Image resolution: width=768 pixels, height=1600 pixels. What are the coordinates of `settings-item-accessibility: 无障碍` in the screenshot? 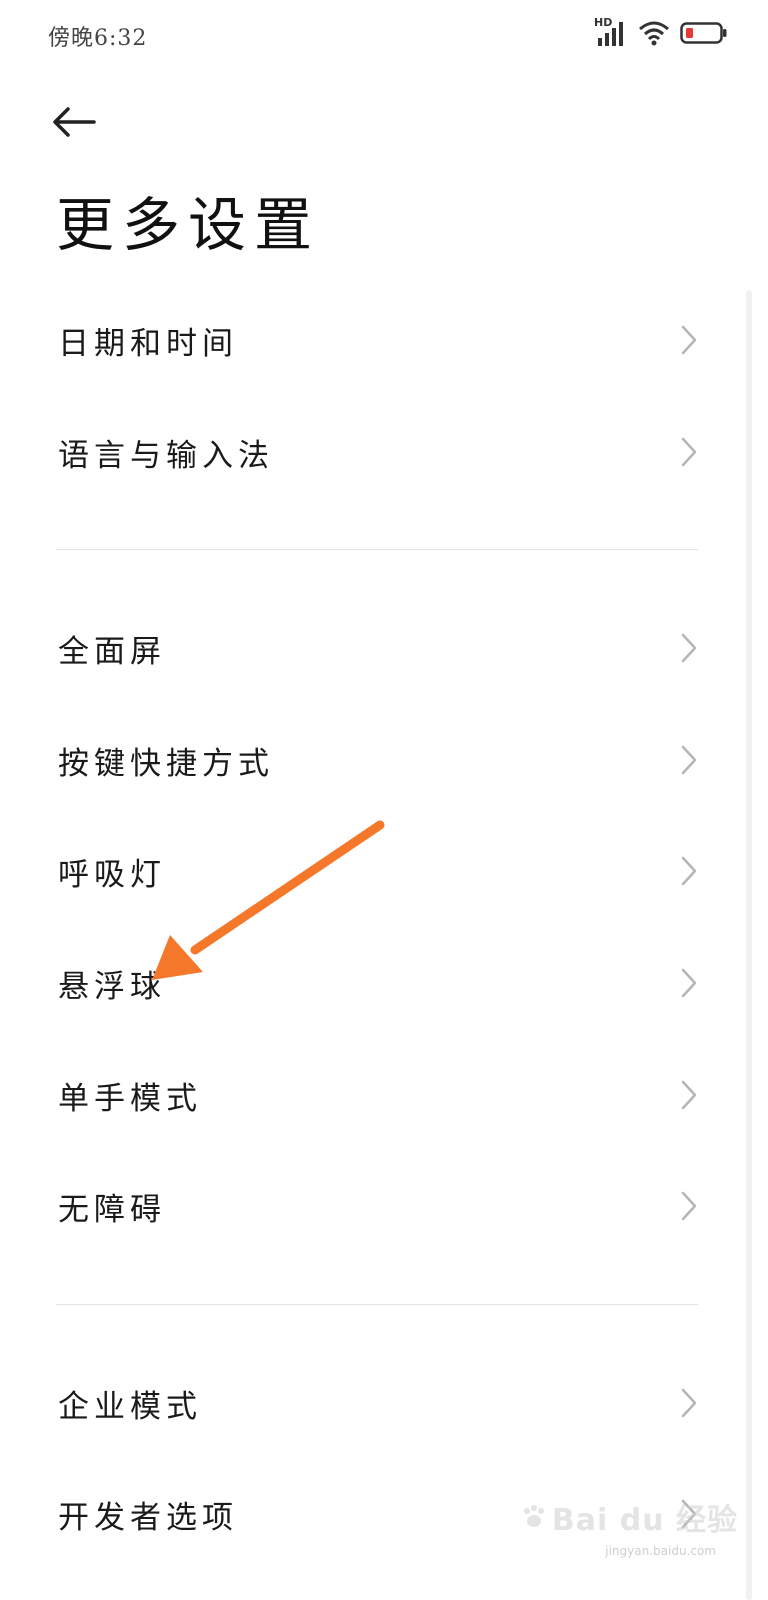 It's located at (384, 1206).